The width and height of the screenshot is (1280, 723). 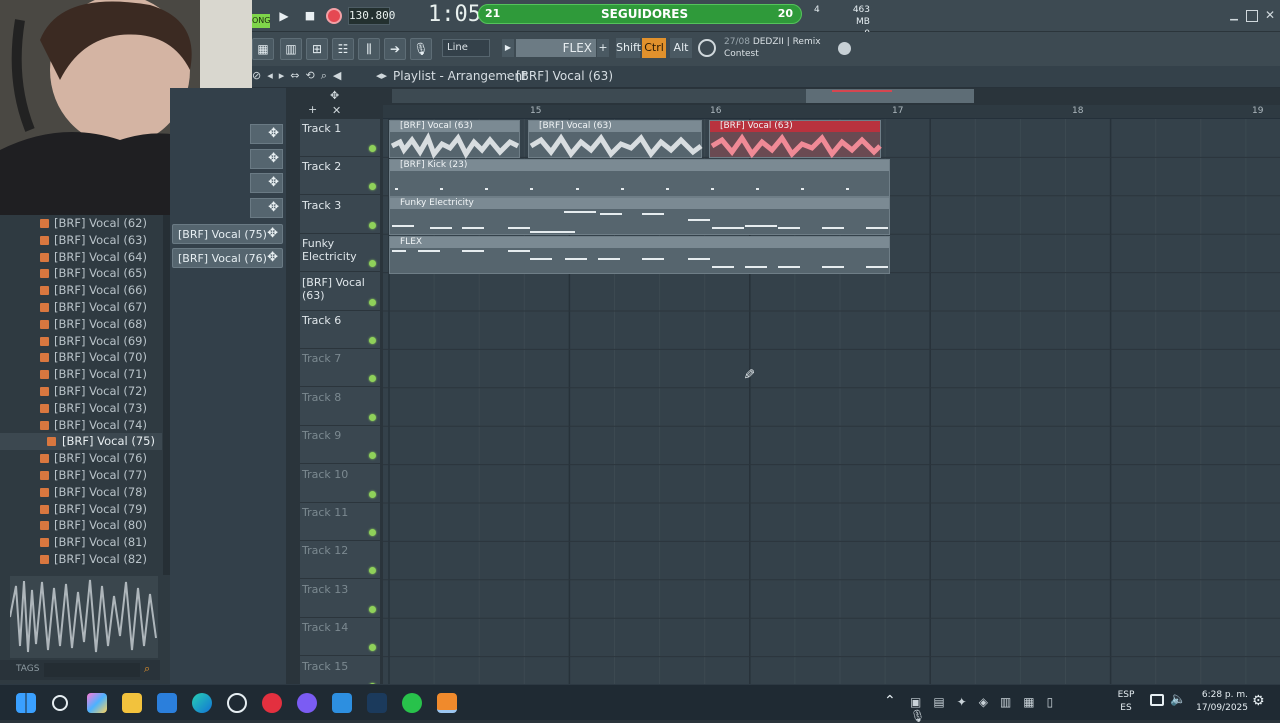 I want to click on track-header: Track 9, so click(x=340, y=445).